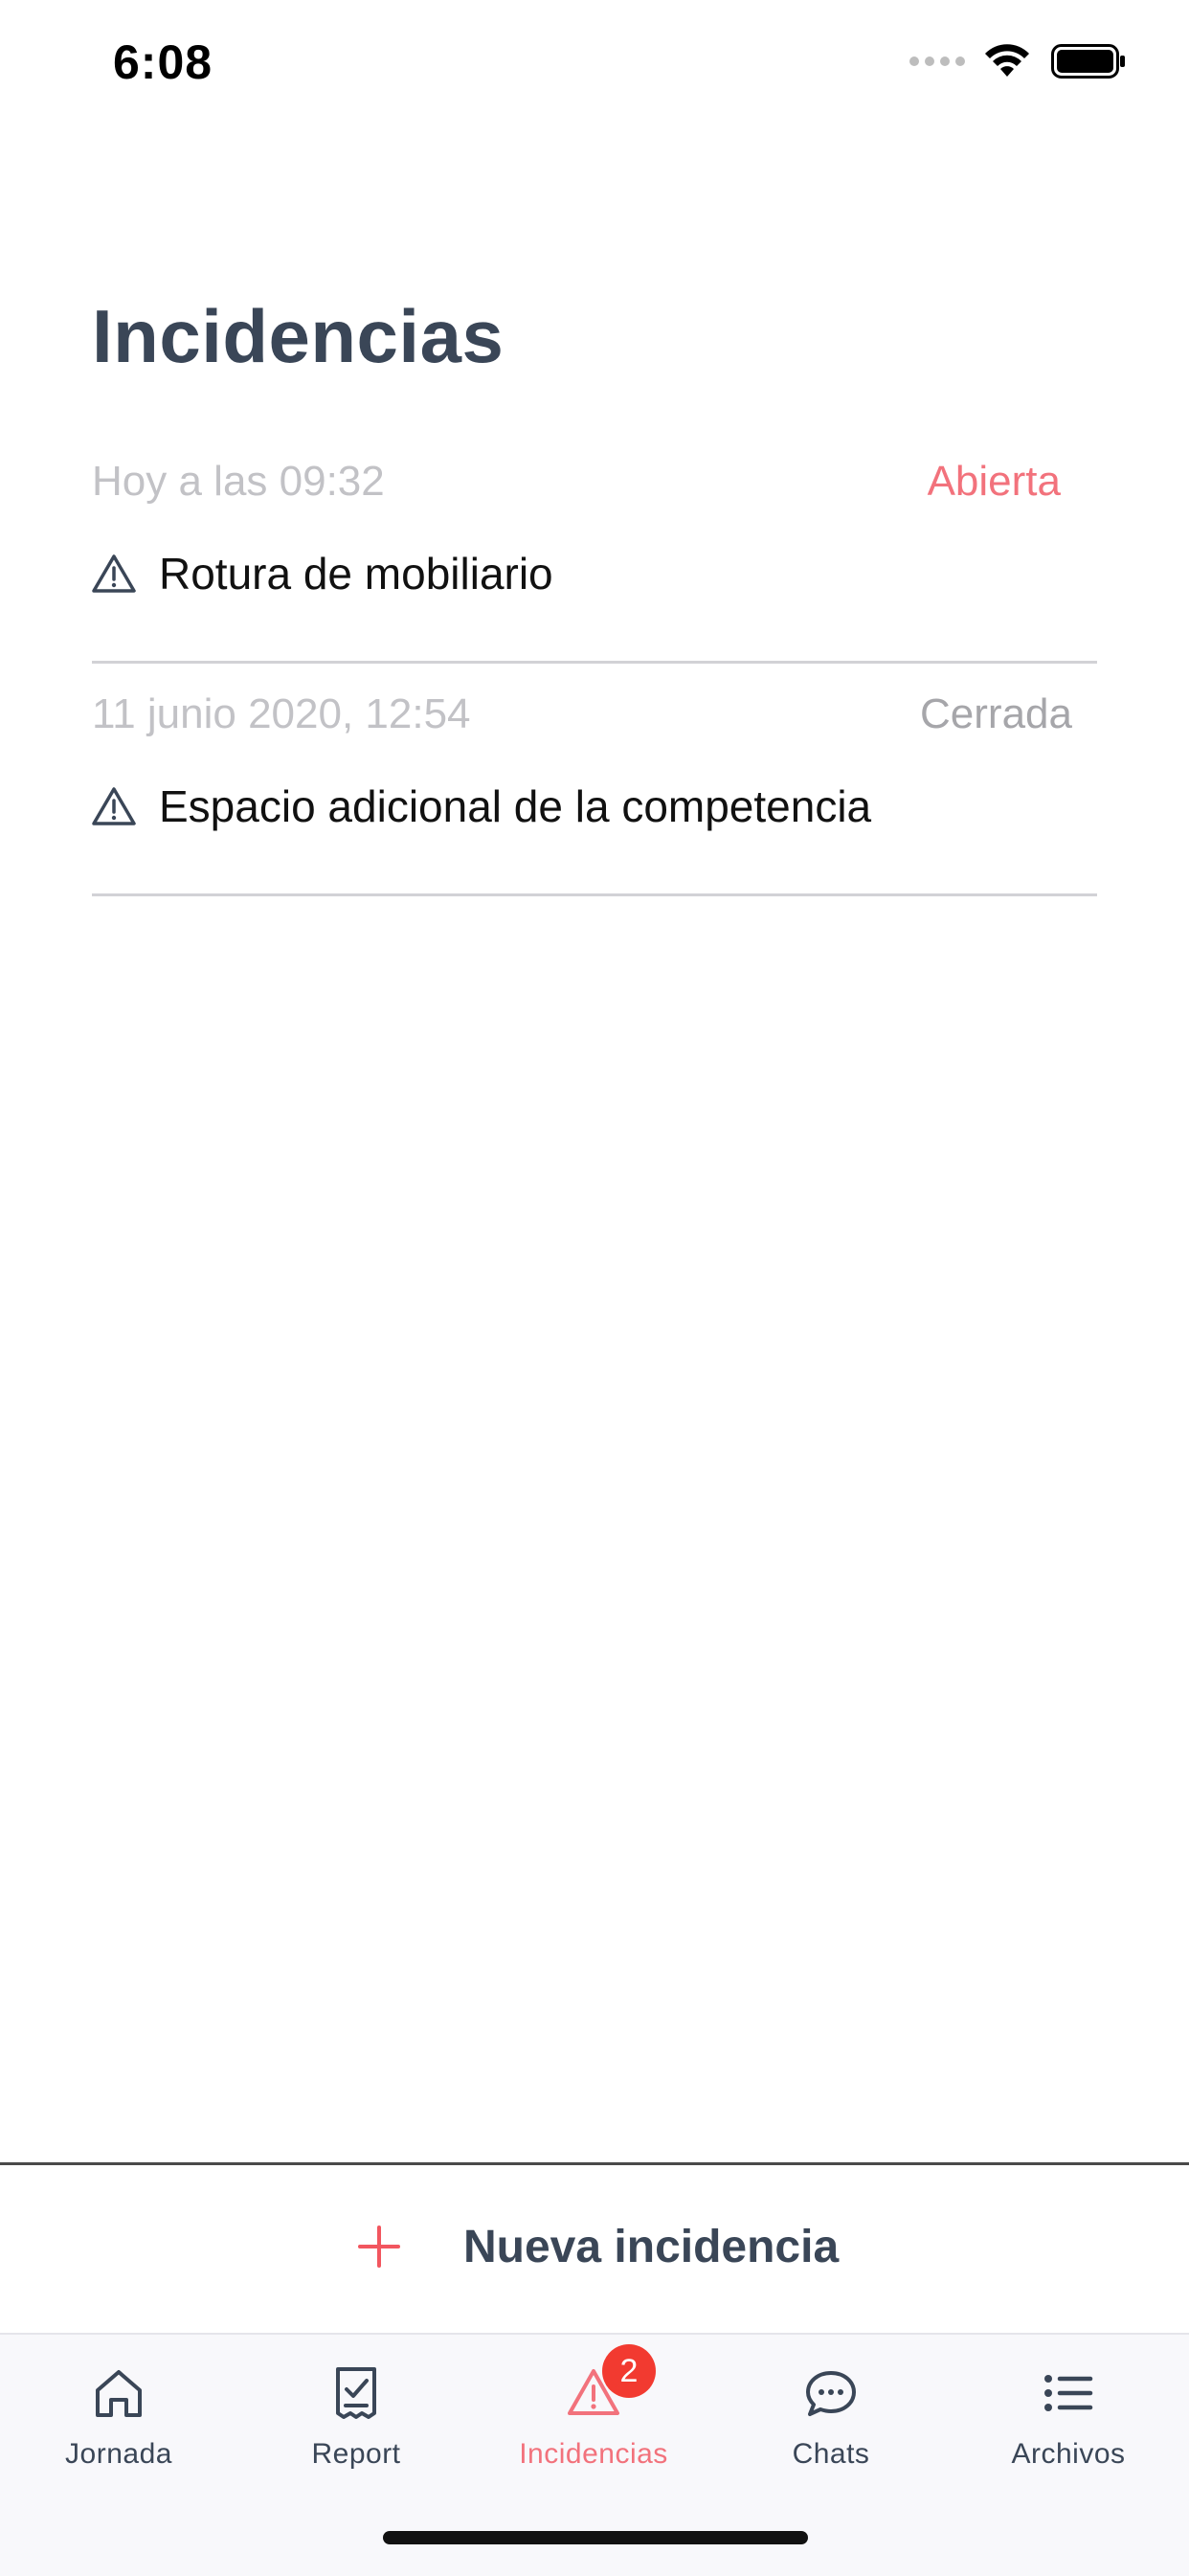 The image size is (1189, 2576). Describe the element at coordinates (1007, 60) in the screenshot. I see `wifi-icon` at that location.